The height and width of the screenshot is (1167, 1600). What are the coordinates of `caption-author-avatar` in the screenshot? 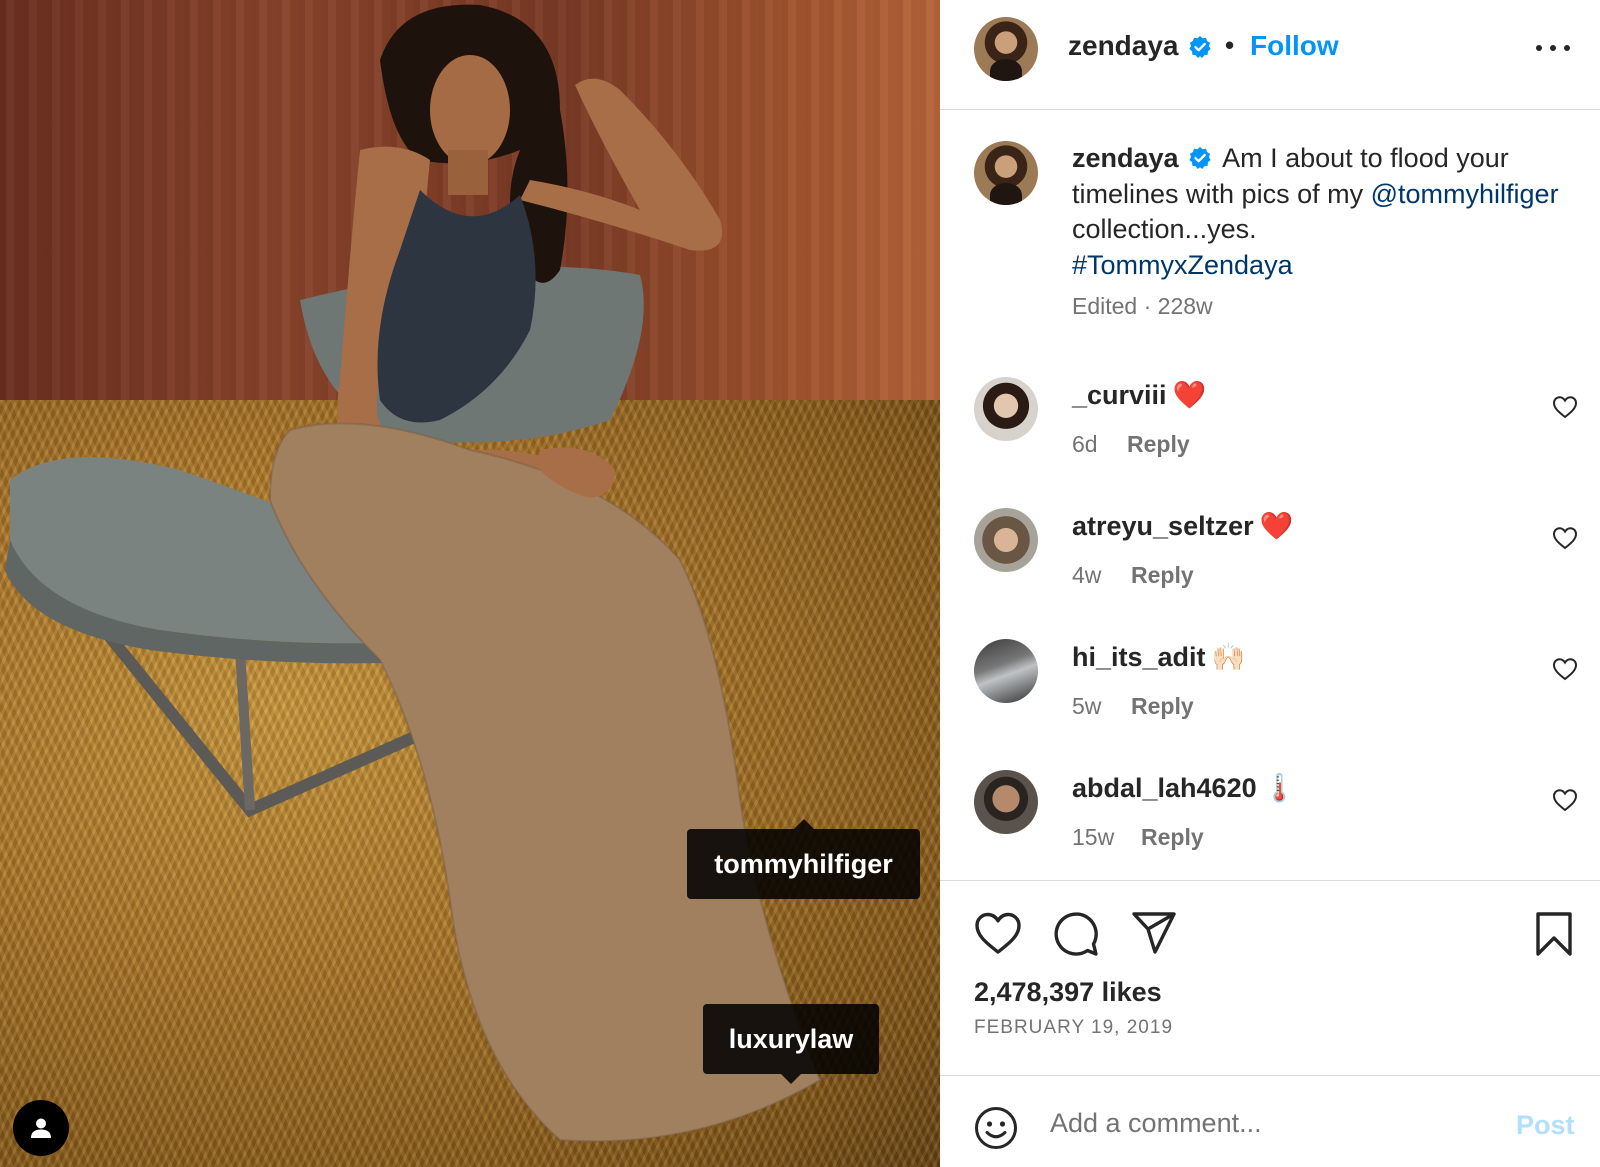 It's located at (1006, 173).